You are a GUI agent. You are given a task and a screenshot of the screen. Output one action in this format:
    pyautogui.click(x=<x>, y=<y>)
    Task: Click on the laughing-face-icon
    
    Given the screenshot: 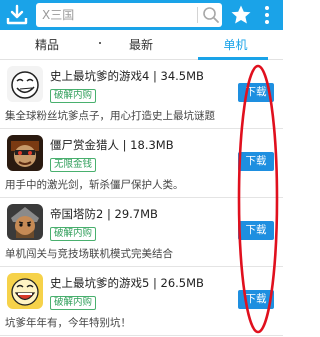 What is the action you would take?
    pyautogui.click(x=25, y=291)
    